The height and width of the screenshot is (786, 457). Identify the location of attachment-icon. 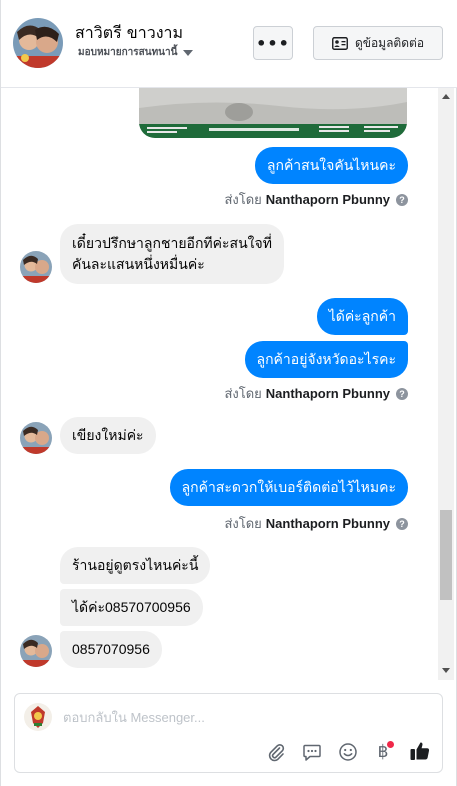
(276, 752).